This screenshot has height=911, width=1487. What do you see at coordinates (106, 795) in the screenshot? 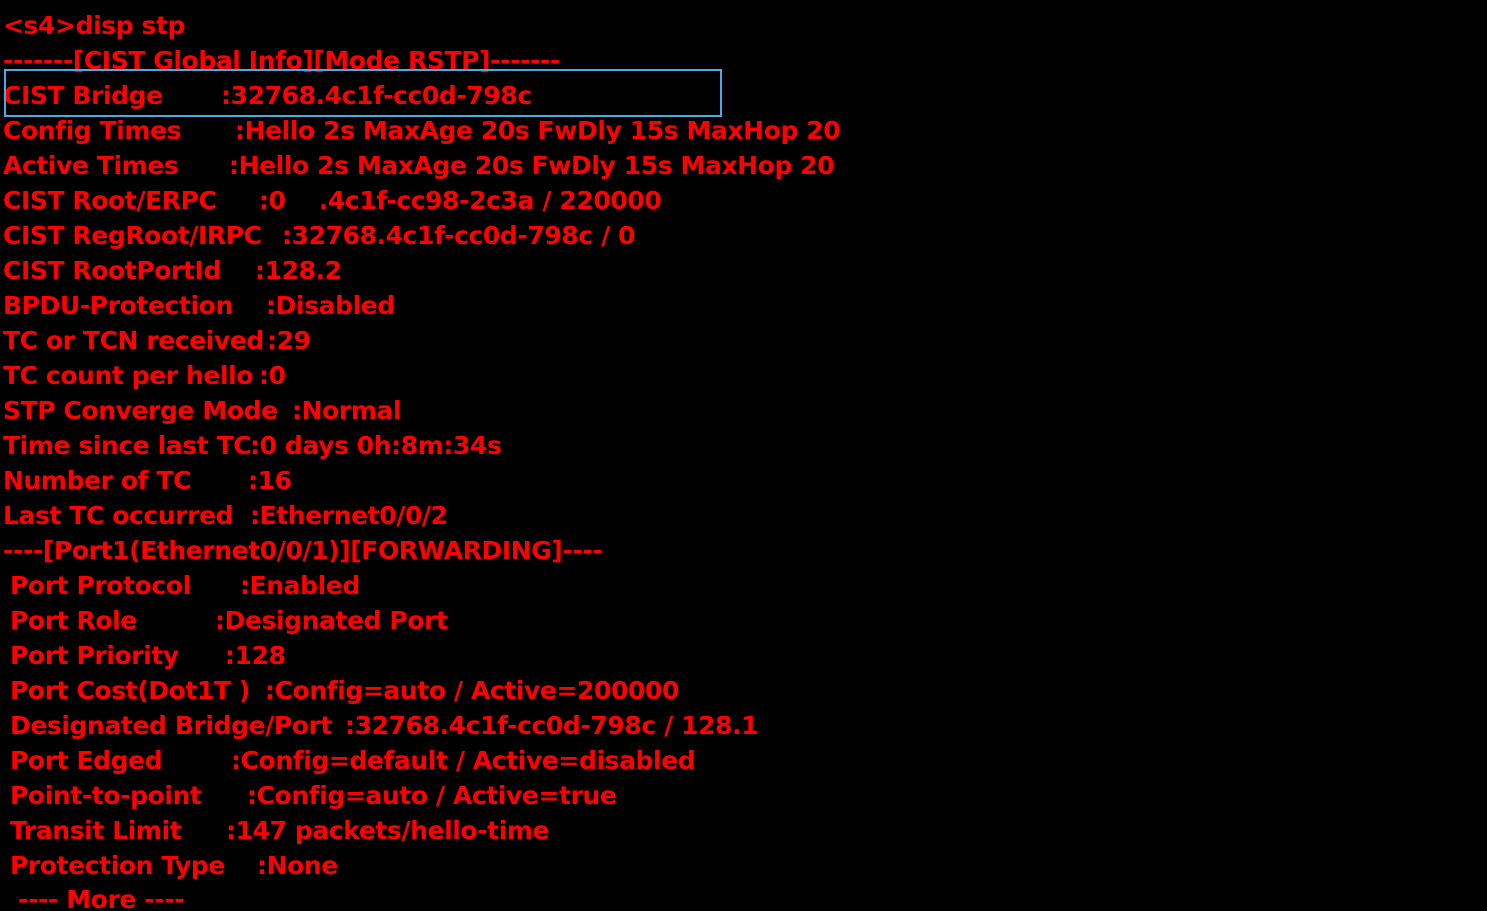
I see `row-label: Point-to-point` at bounding box center [106, 795].